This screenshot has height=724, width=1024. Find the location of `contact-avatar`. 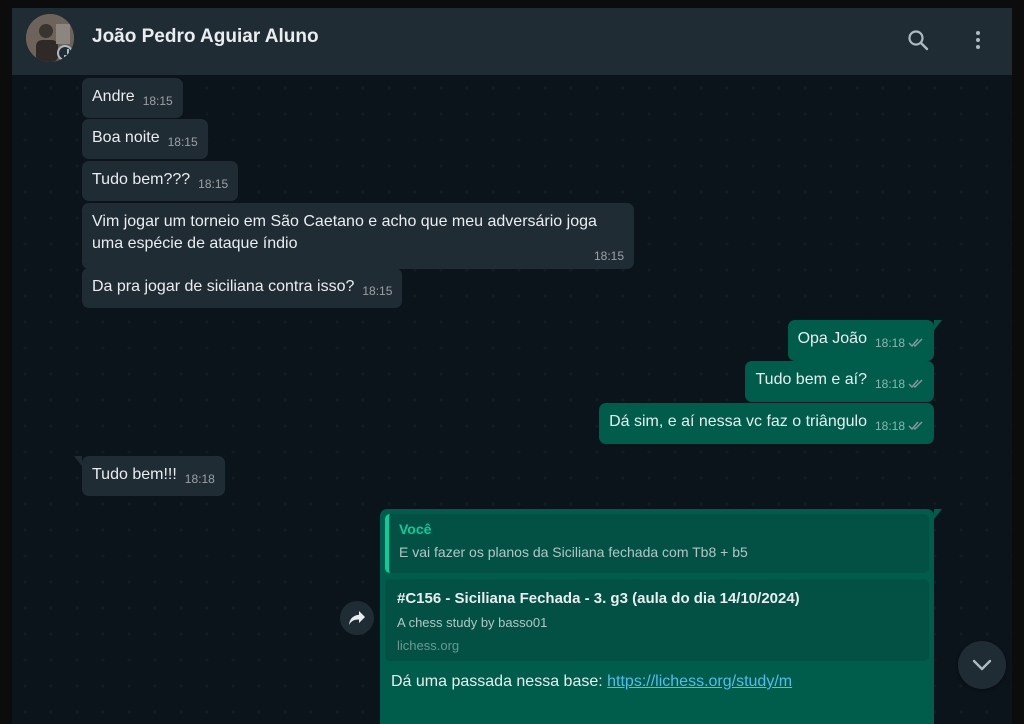

contact-avatar is located at coordinates (50, 38).